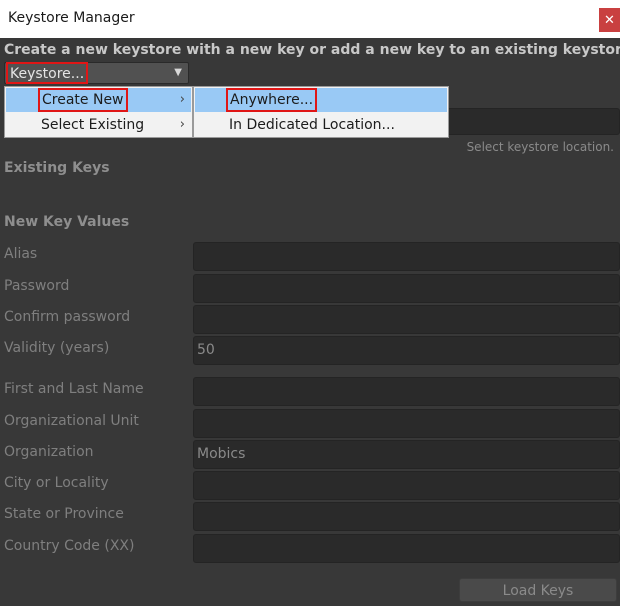 This screenshot has width=620, height=606. I want to click on validity-label: Validity (years), so click(57, 348).